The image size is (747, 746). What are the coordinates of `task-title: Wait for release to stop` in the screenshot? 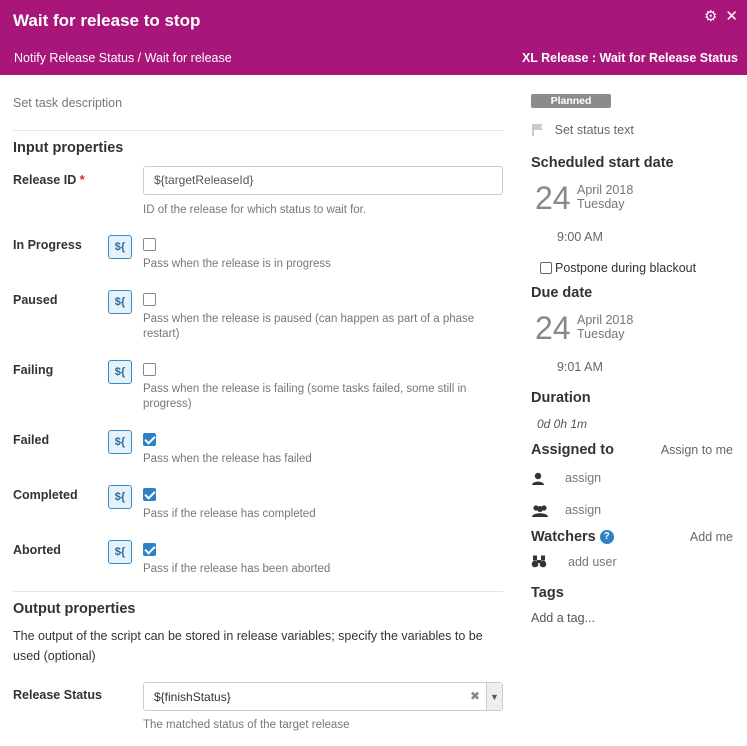 It's located at (106, 21).